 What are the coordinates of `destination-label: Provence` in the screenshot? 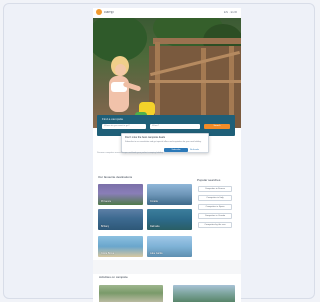 It's located at (106, 201).